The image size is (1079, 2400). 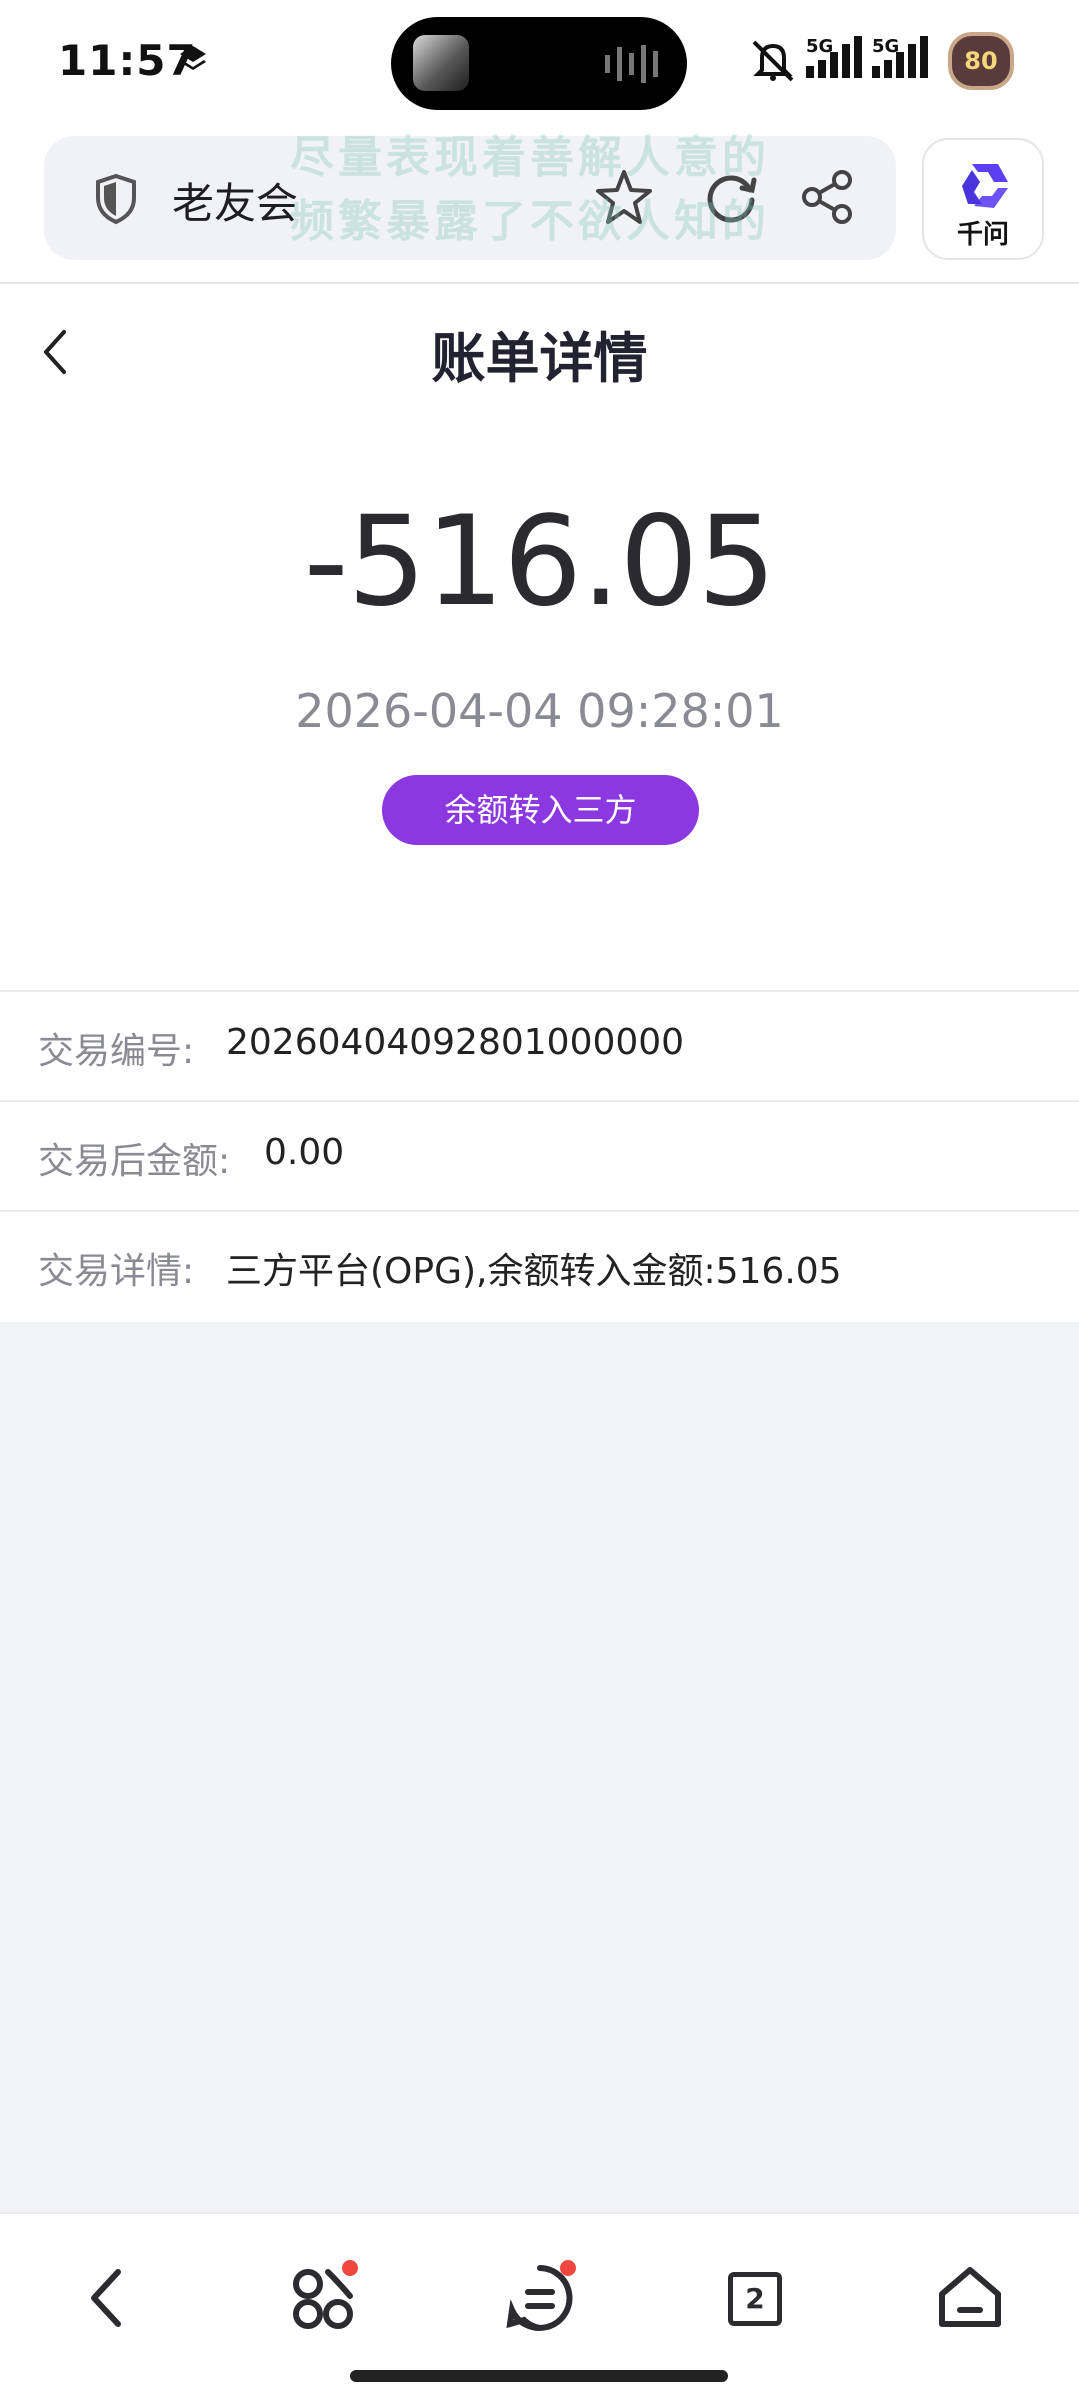 I want to click on bill-amount: -516.05, so click(x=540, y=562).